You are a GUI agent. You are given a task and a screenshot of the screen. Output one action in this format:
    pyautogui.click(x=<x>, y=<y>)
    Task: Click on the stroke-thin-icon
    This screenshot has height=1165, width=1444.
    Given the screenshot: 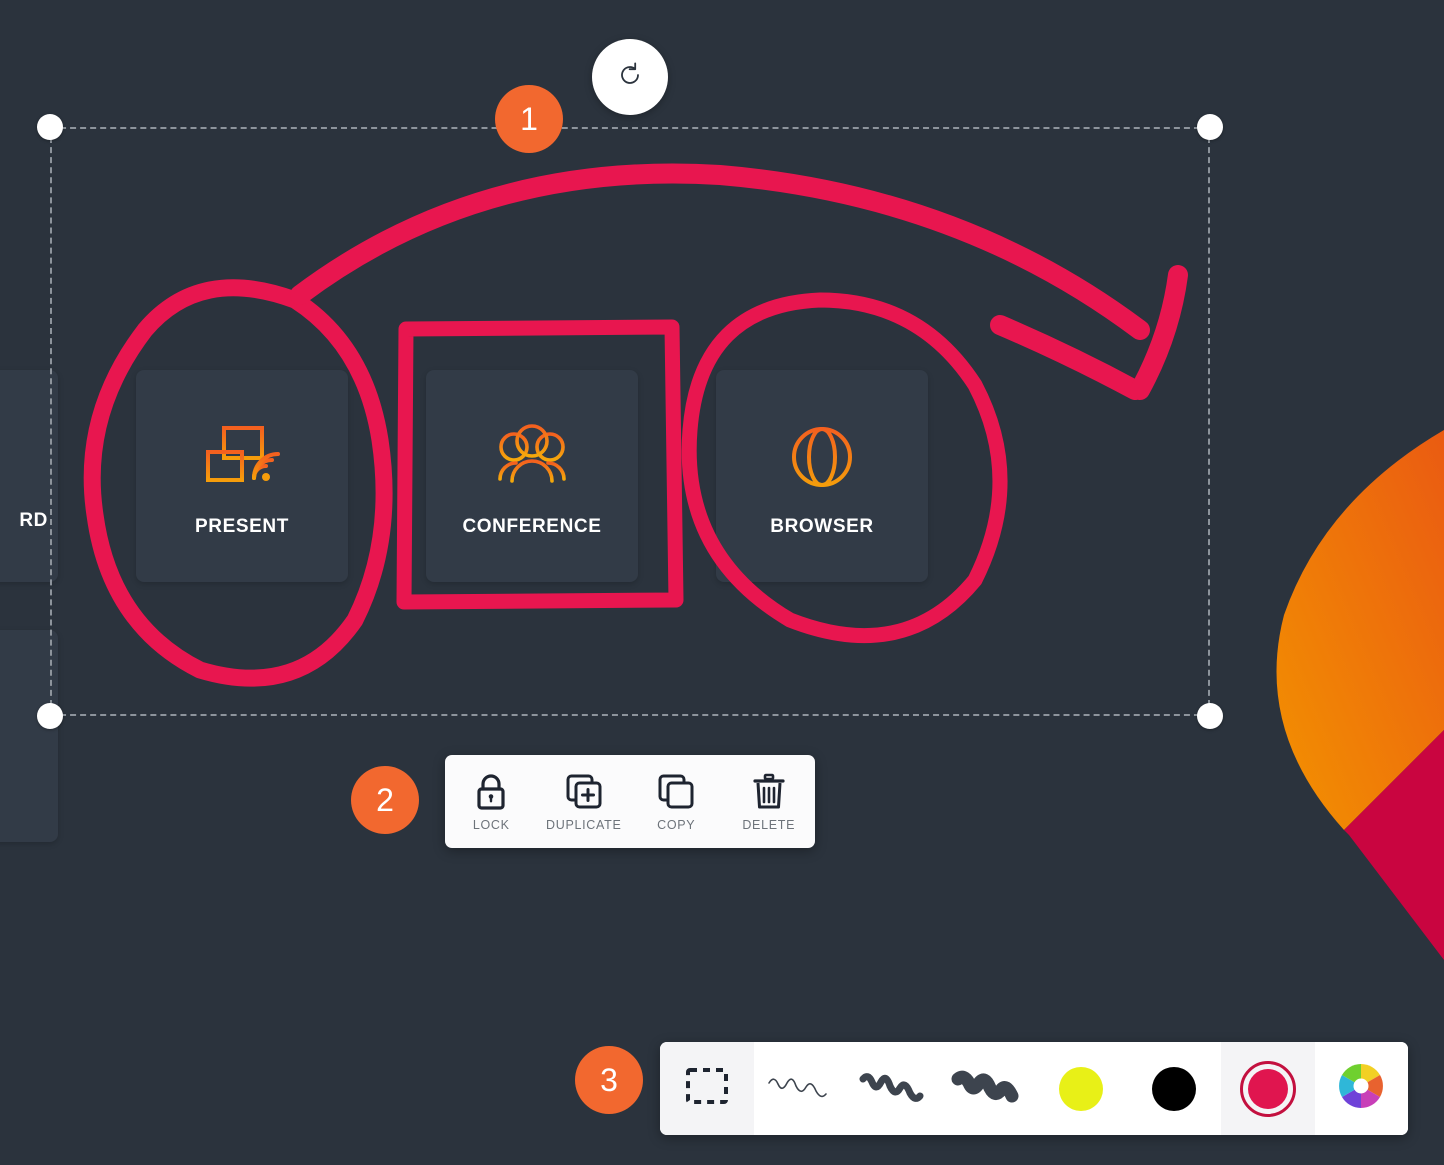 What is the action you would take?
    pyautogui.click(x=800, y=1088)
    